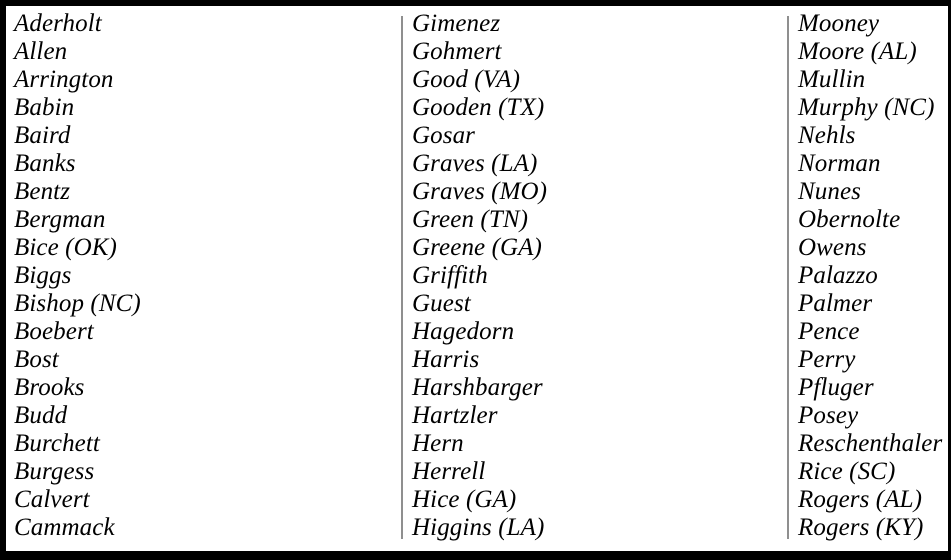 The height and width of the screenshot is (560, 951). What do you see at coordinates (866, 107) in the screenshot?
I see `list-item: Murphy (NC)` at bounding box center [866, 107].